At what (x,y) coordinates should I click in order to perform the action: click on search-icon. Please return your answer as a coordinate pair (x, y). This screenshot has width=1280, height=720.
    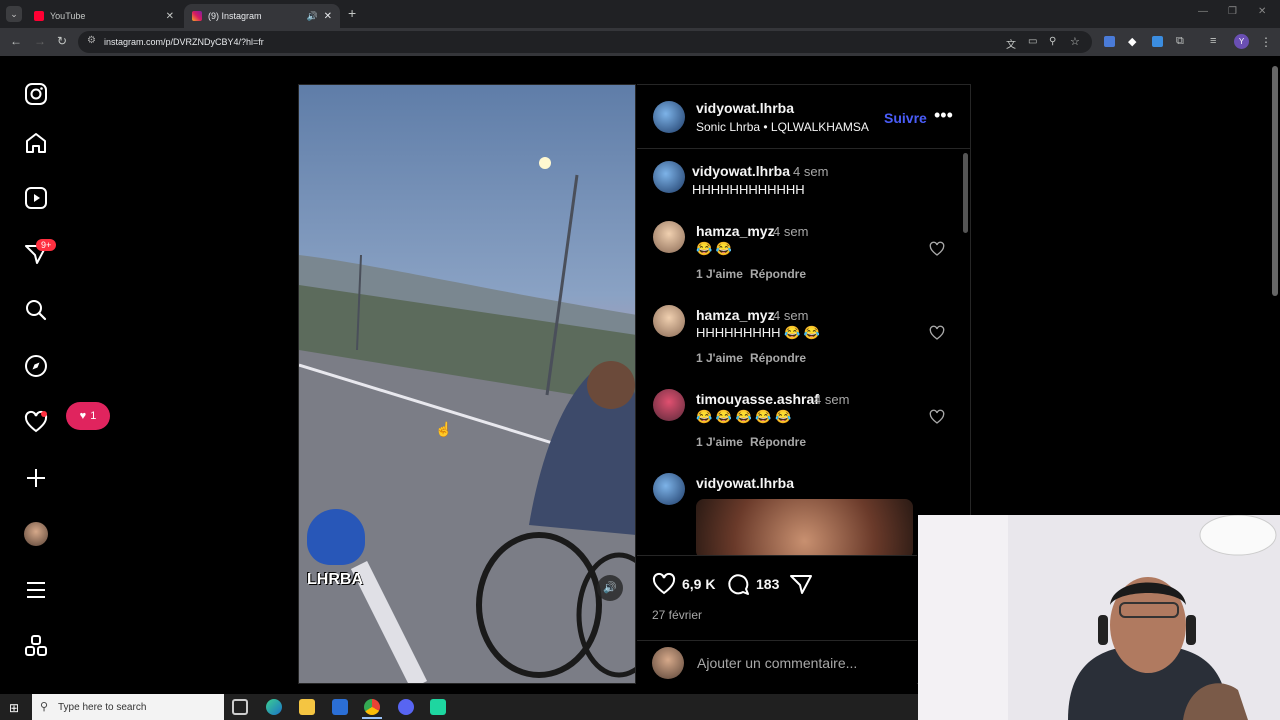
    Looking at the image, I should click on (36, 310).